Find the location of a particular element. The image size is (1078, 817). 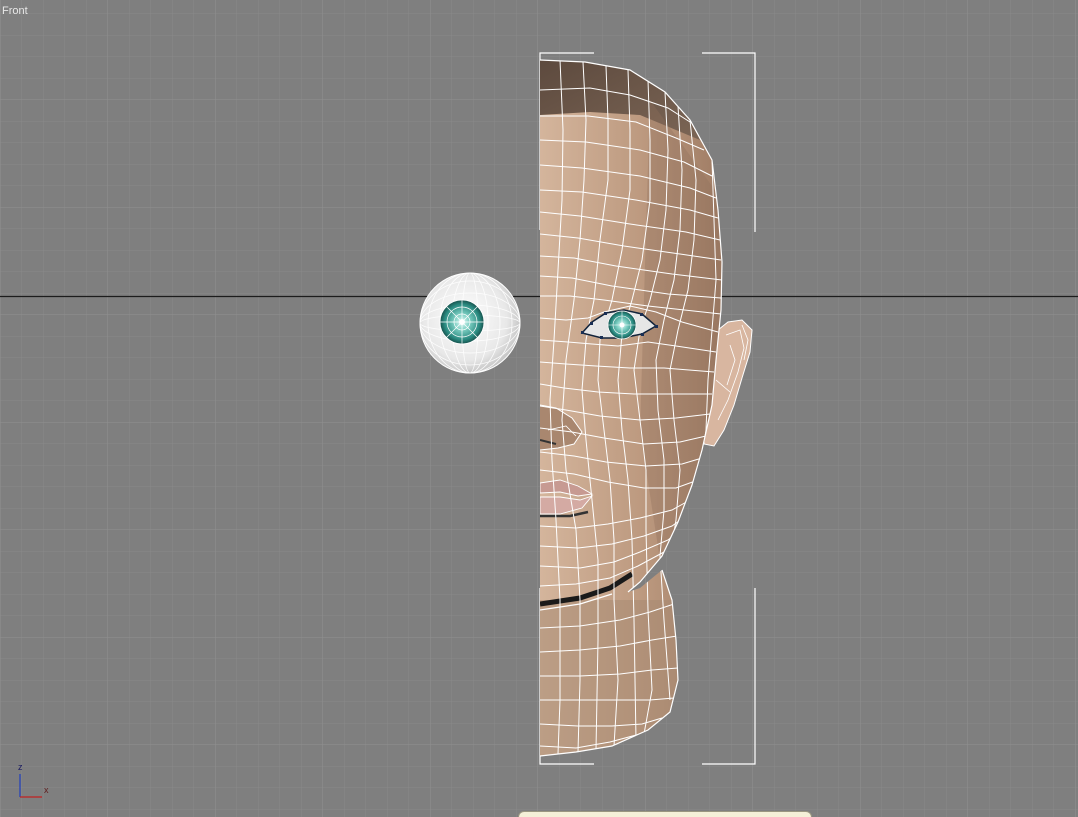

x-axis-label: x is located at coordinates (46, 790).